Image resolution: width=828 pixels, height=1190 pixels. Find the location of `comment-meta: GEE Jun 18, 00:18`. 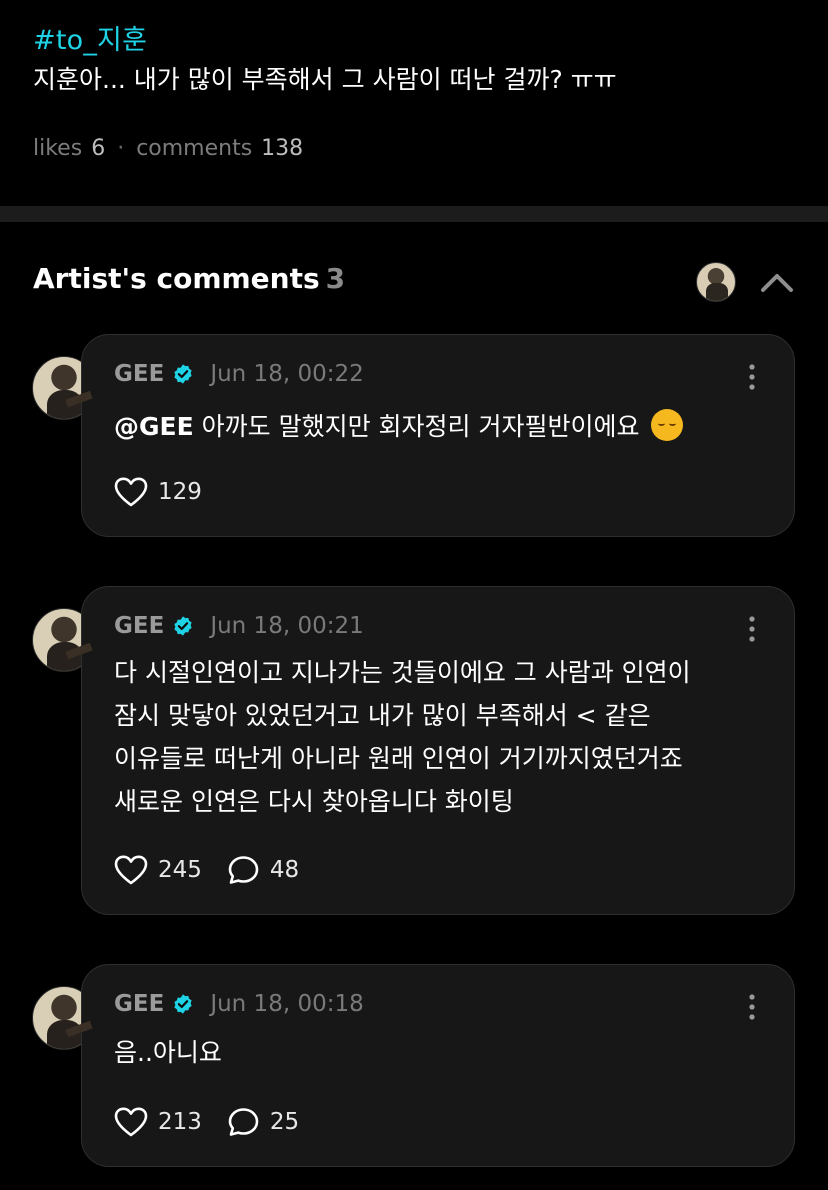

comment-meta: GEE Jun 18, 00:18 is located at coordinates (239, 1004).